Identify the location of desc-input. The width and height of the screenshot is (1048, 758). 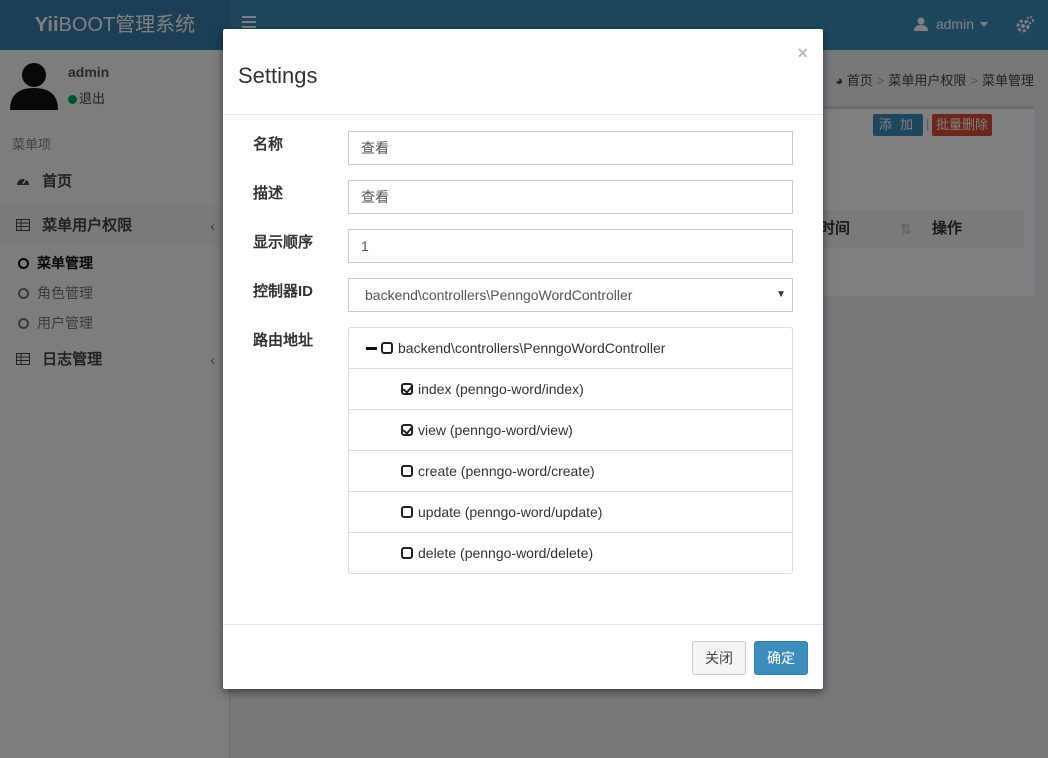
(570, 197).